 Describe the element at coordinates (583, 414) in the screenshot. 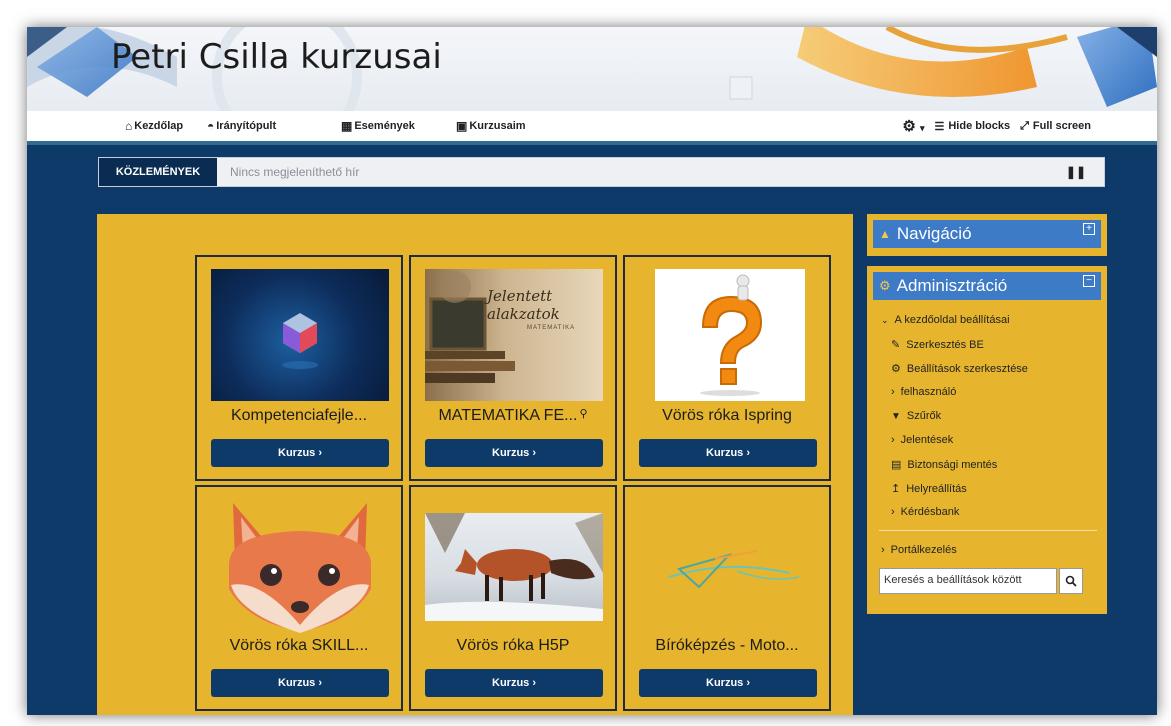

I see `key-icon: ⚲` at that location.